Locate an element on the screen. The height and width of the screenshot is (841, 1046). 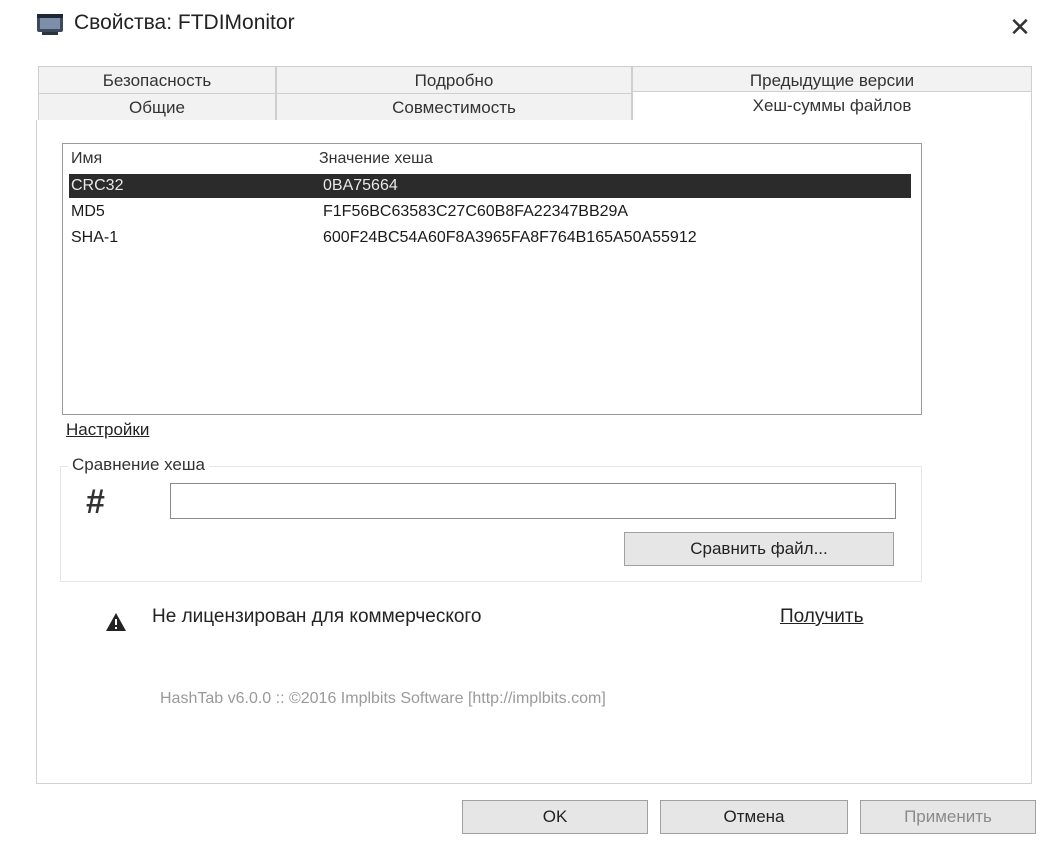
title-bar: Свойства: FTDIMonitor ✕ is located at coordinates (523, 25).